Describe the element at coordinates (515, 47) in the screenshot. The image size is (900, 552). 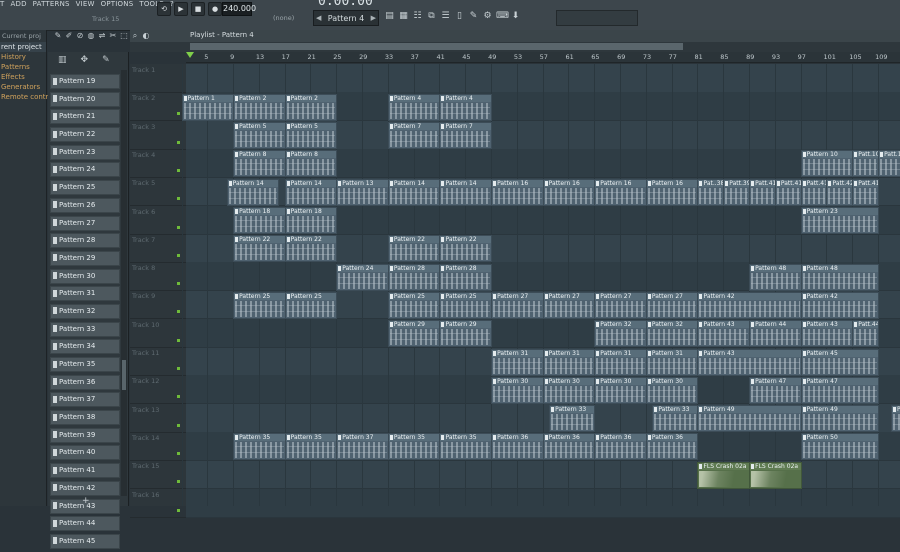
I see `playlist-overview` at that location.